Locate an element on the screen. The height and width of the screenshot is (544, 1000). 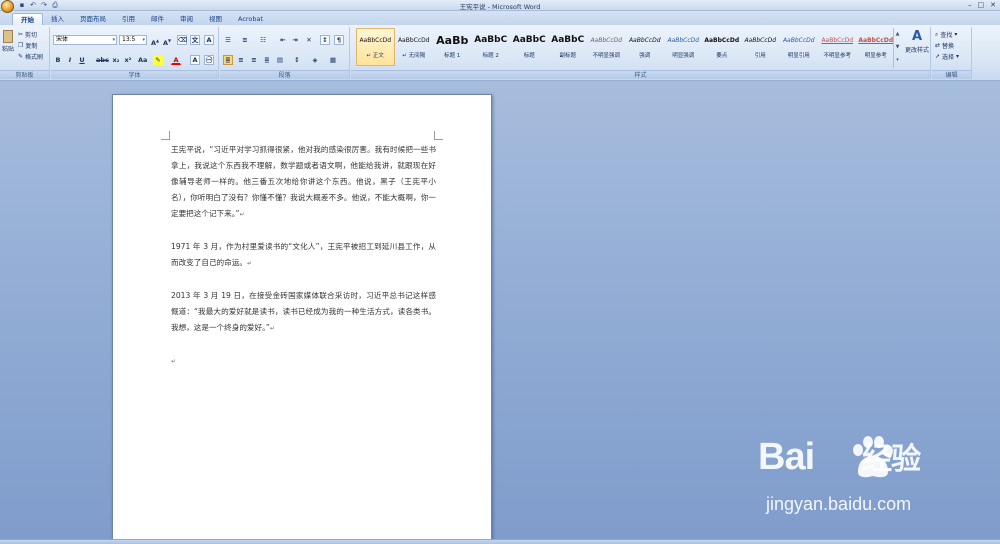
watermark-url: jingyan.baidu.com is located at coordinates (839, 504).